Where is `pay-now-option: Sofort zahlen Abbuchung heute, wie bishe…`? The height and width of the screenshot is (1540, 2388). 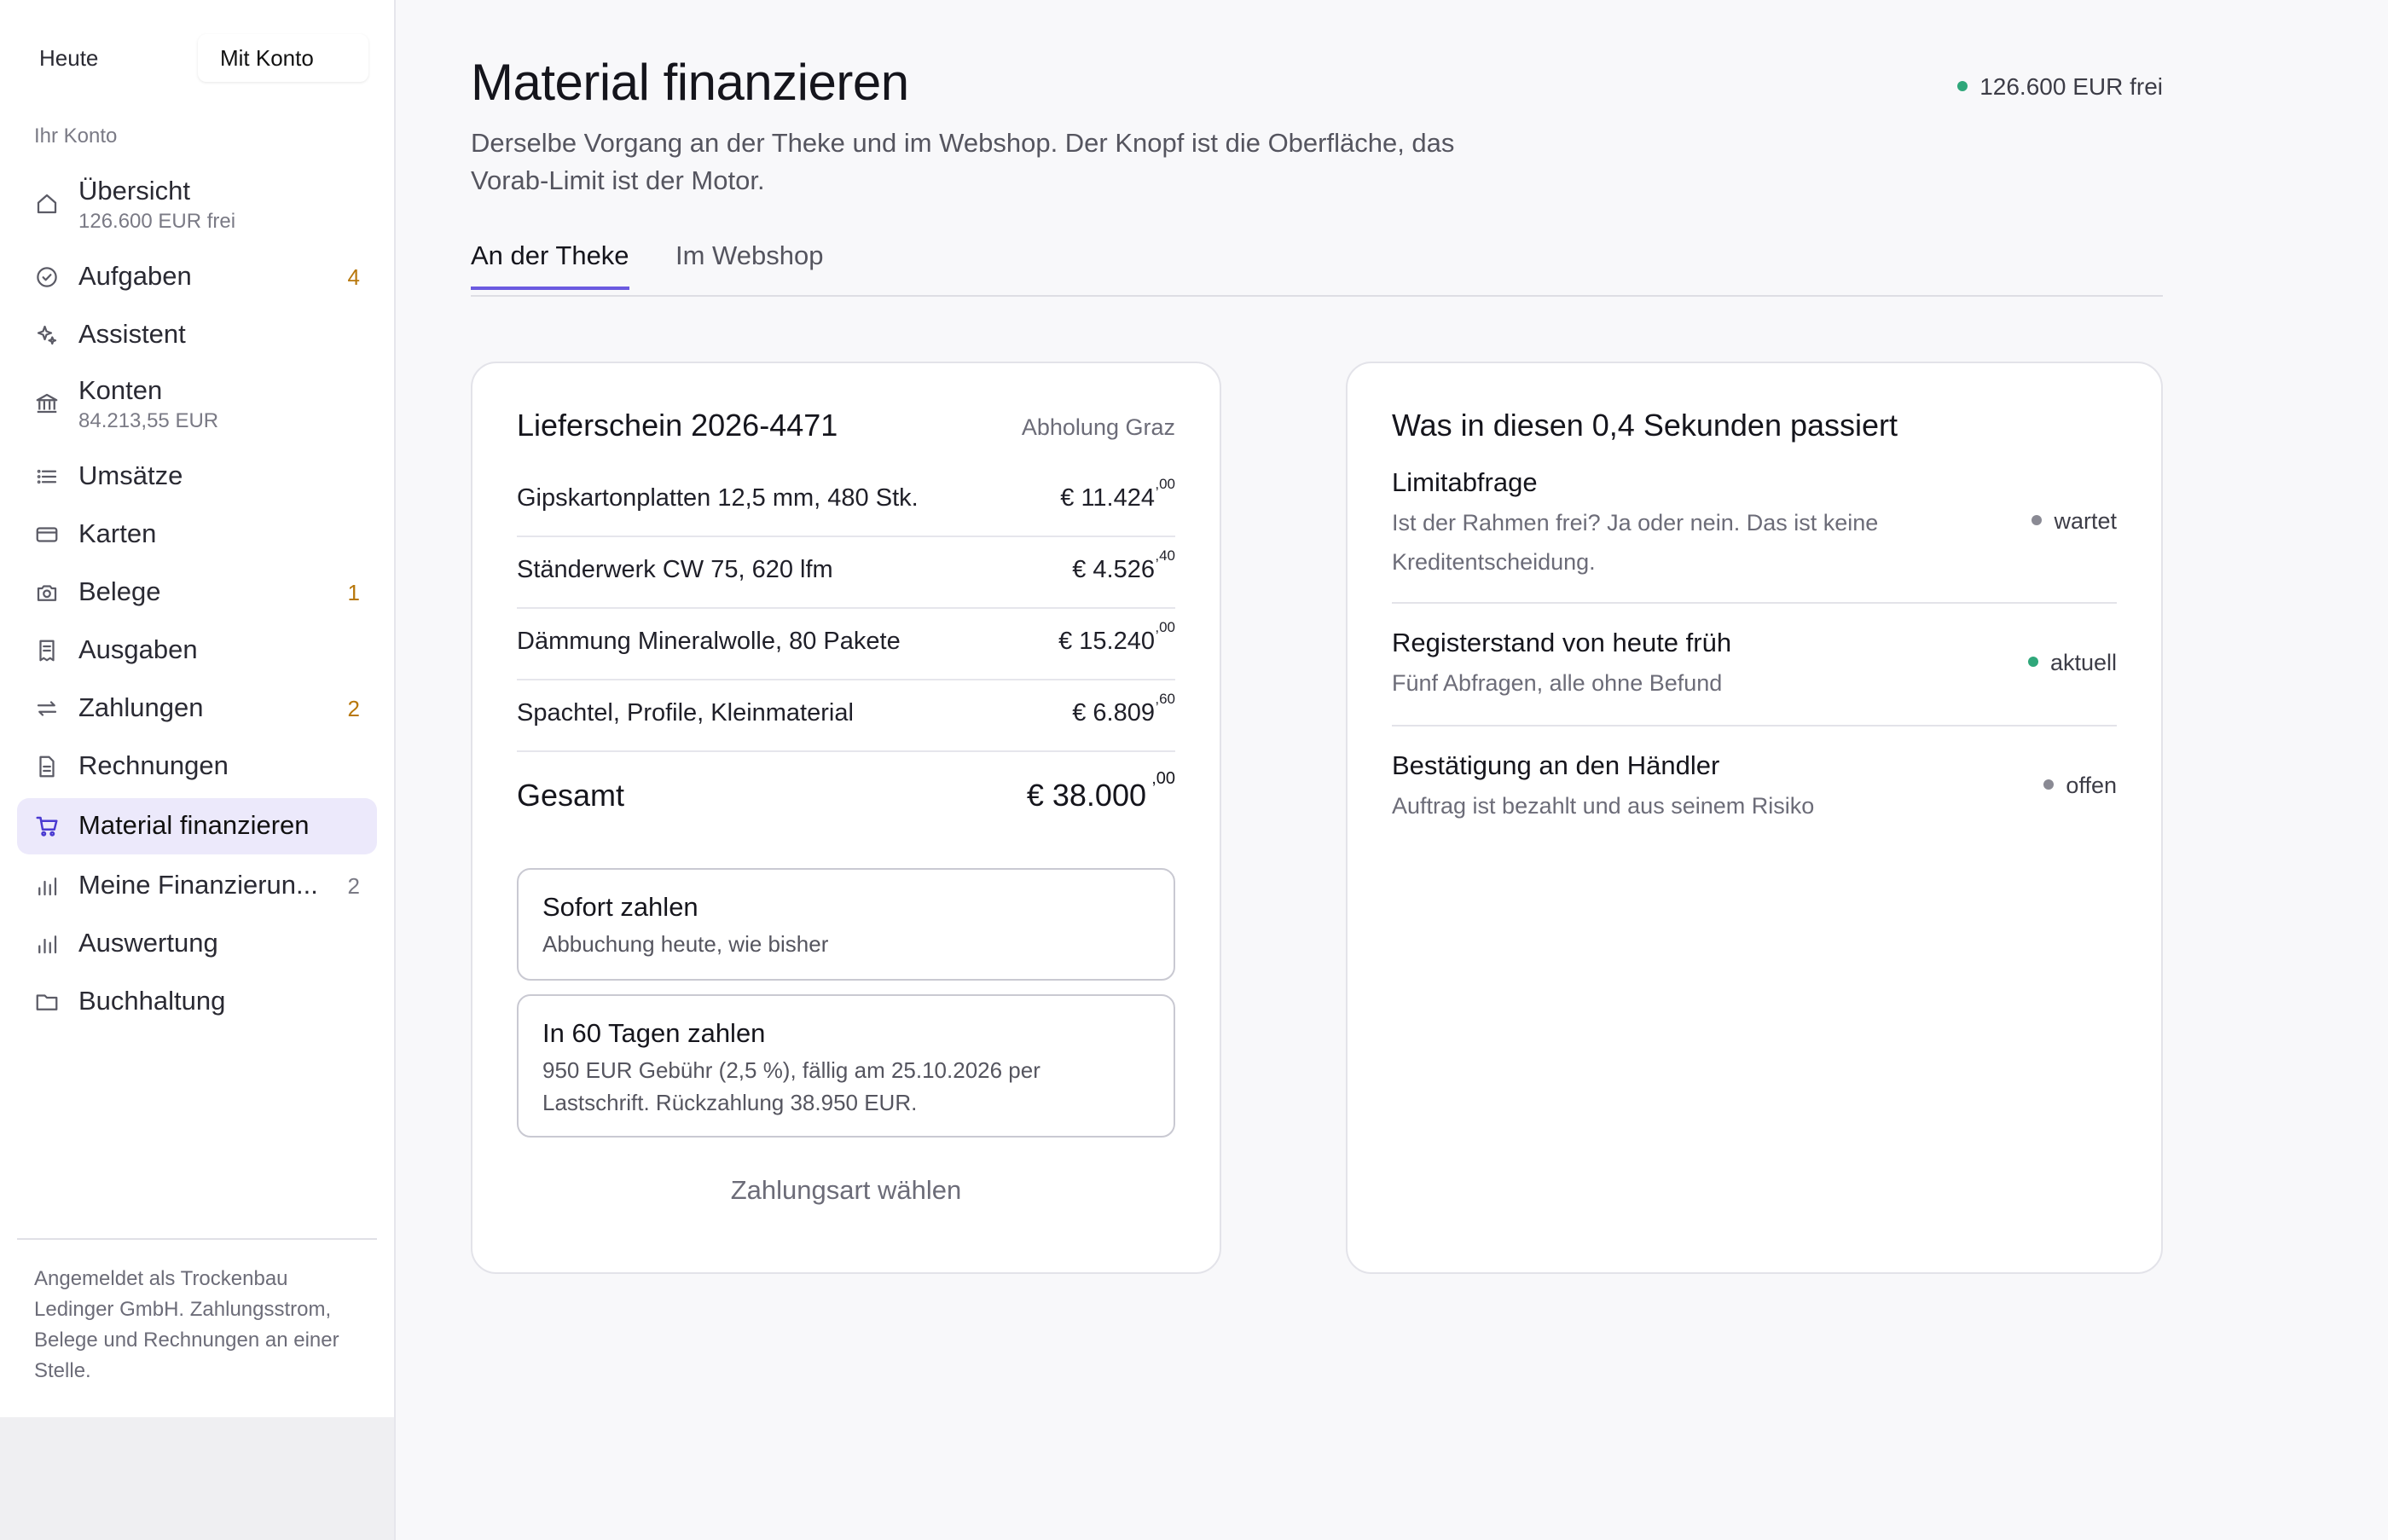
pay-now-option: Sofort zahlen Abbuchung heute, wie bishe… is located at coordinates (846, 924).